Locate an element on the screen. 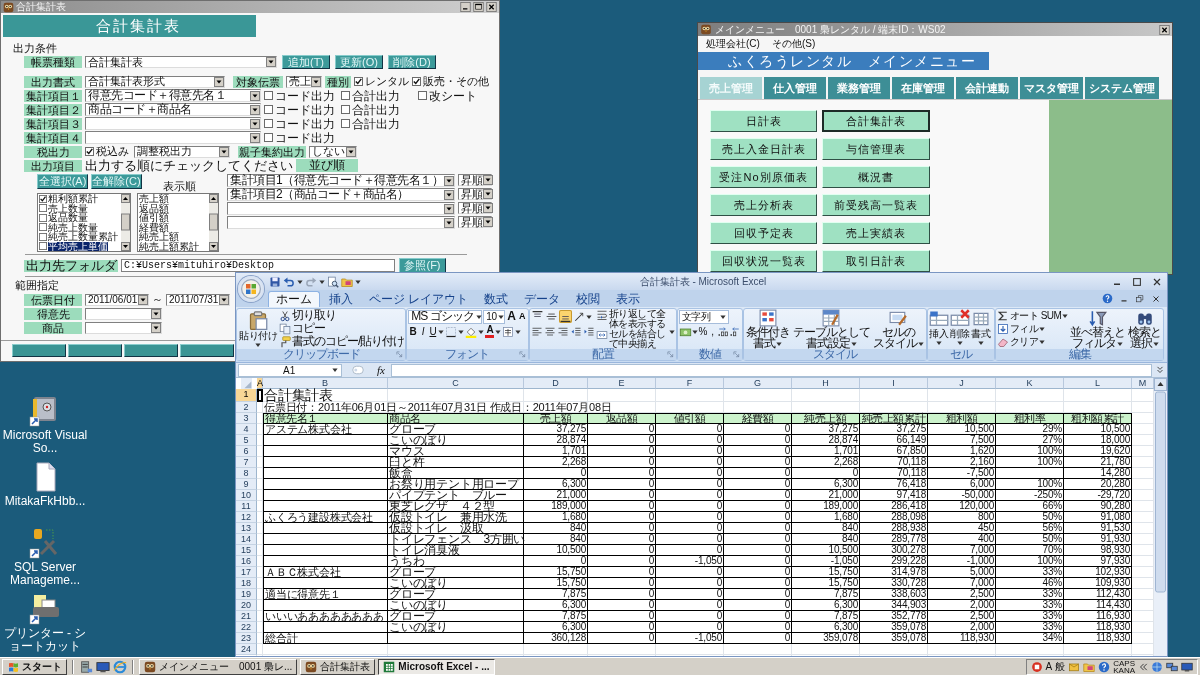  stop-icon is located at coordinates (1036, 666).